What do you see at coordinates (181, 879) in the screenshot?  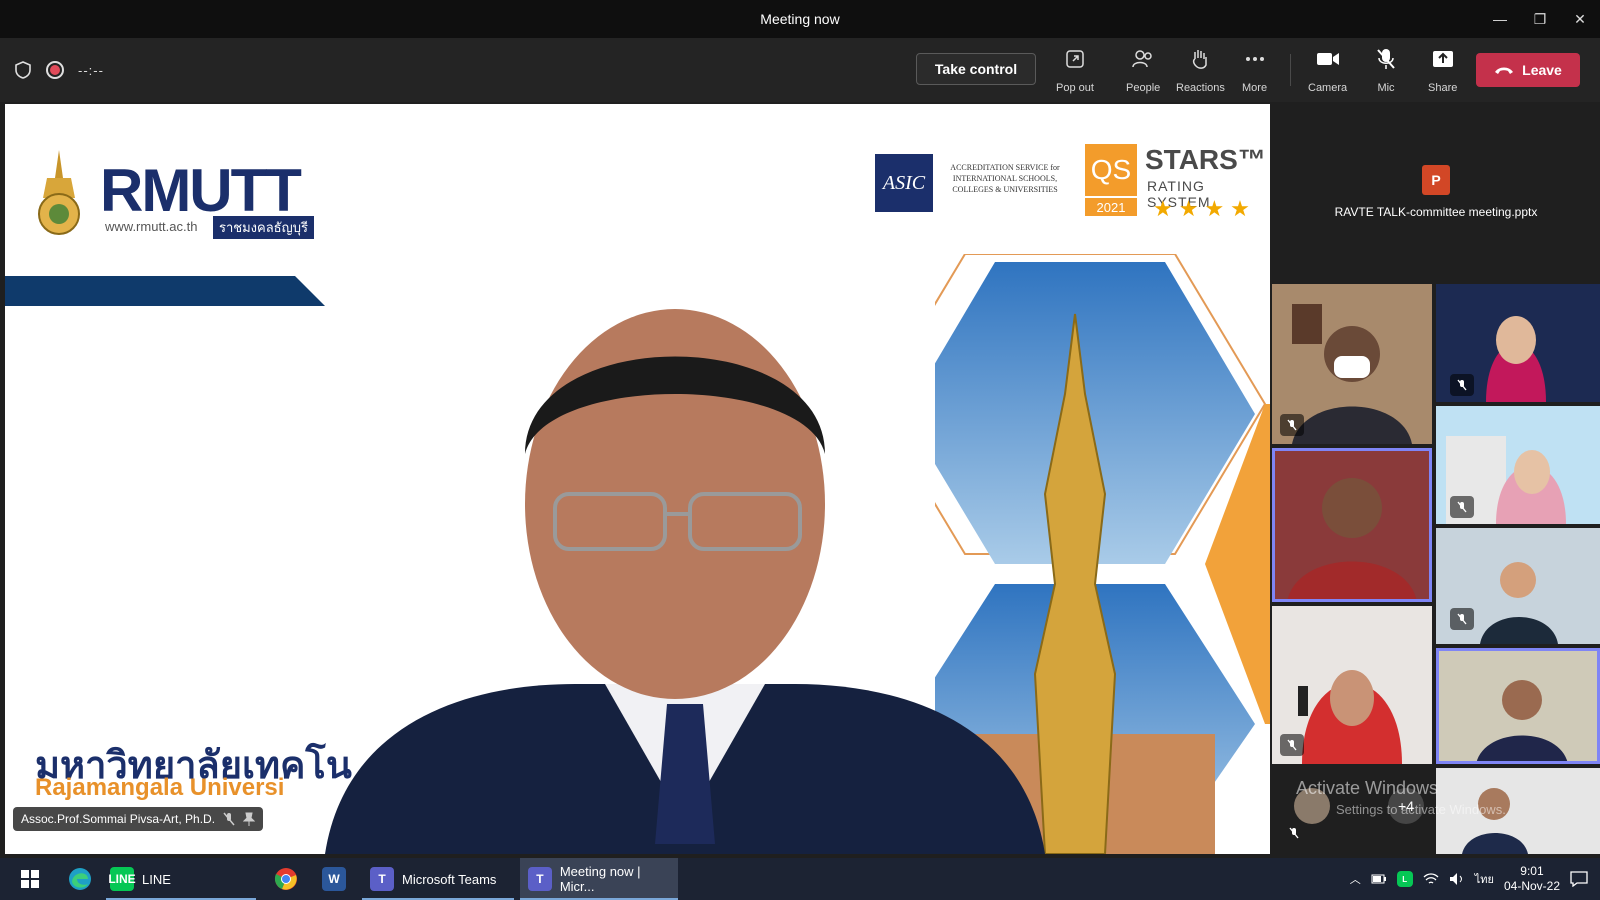 I see `taskbar-line: LINE LINE` at bounding box center [181, 879].